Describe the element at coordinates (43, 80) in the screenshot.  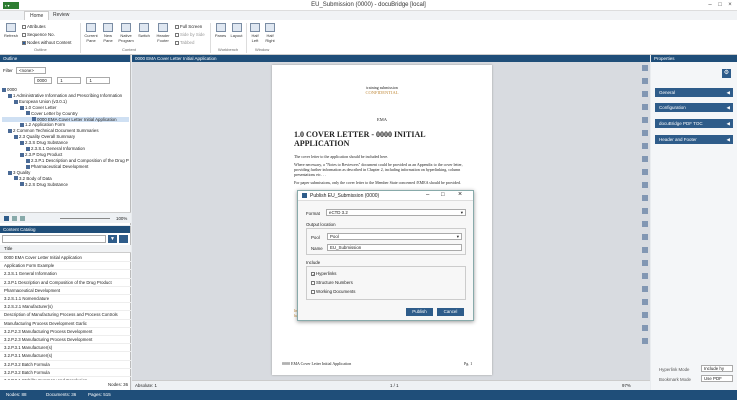
I see `seq-from-field: 0000` at that location.